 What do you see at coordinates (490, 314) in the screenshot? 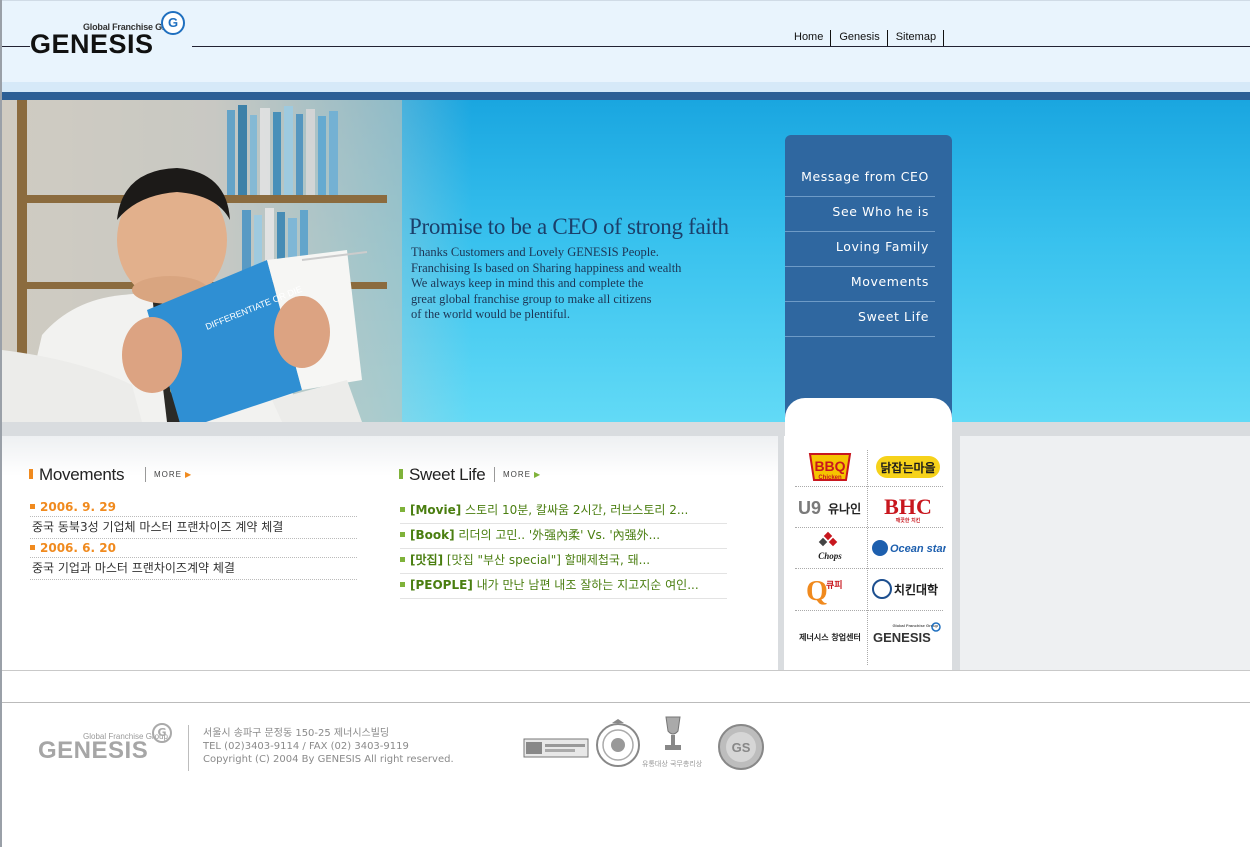
I see `hero-line: of the world would be plentiful.` at bounding box center [490, 314].